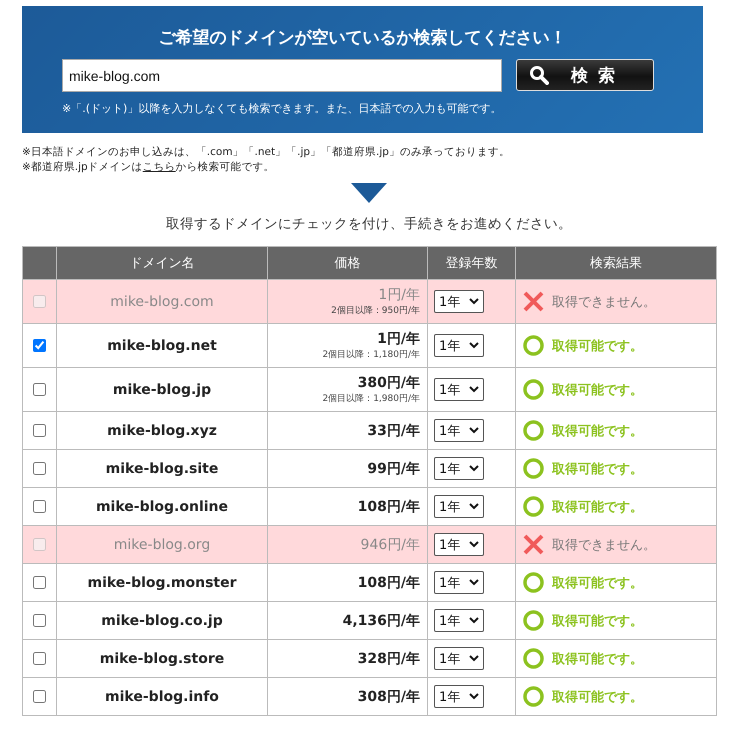 This screenshot has height=738, width=731. I want to click on domain-name: mike-blog.site, so click(162, 468).